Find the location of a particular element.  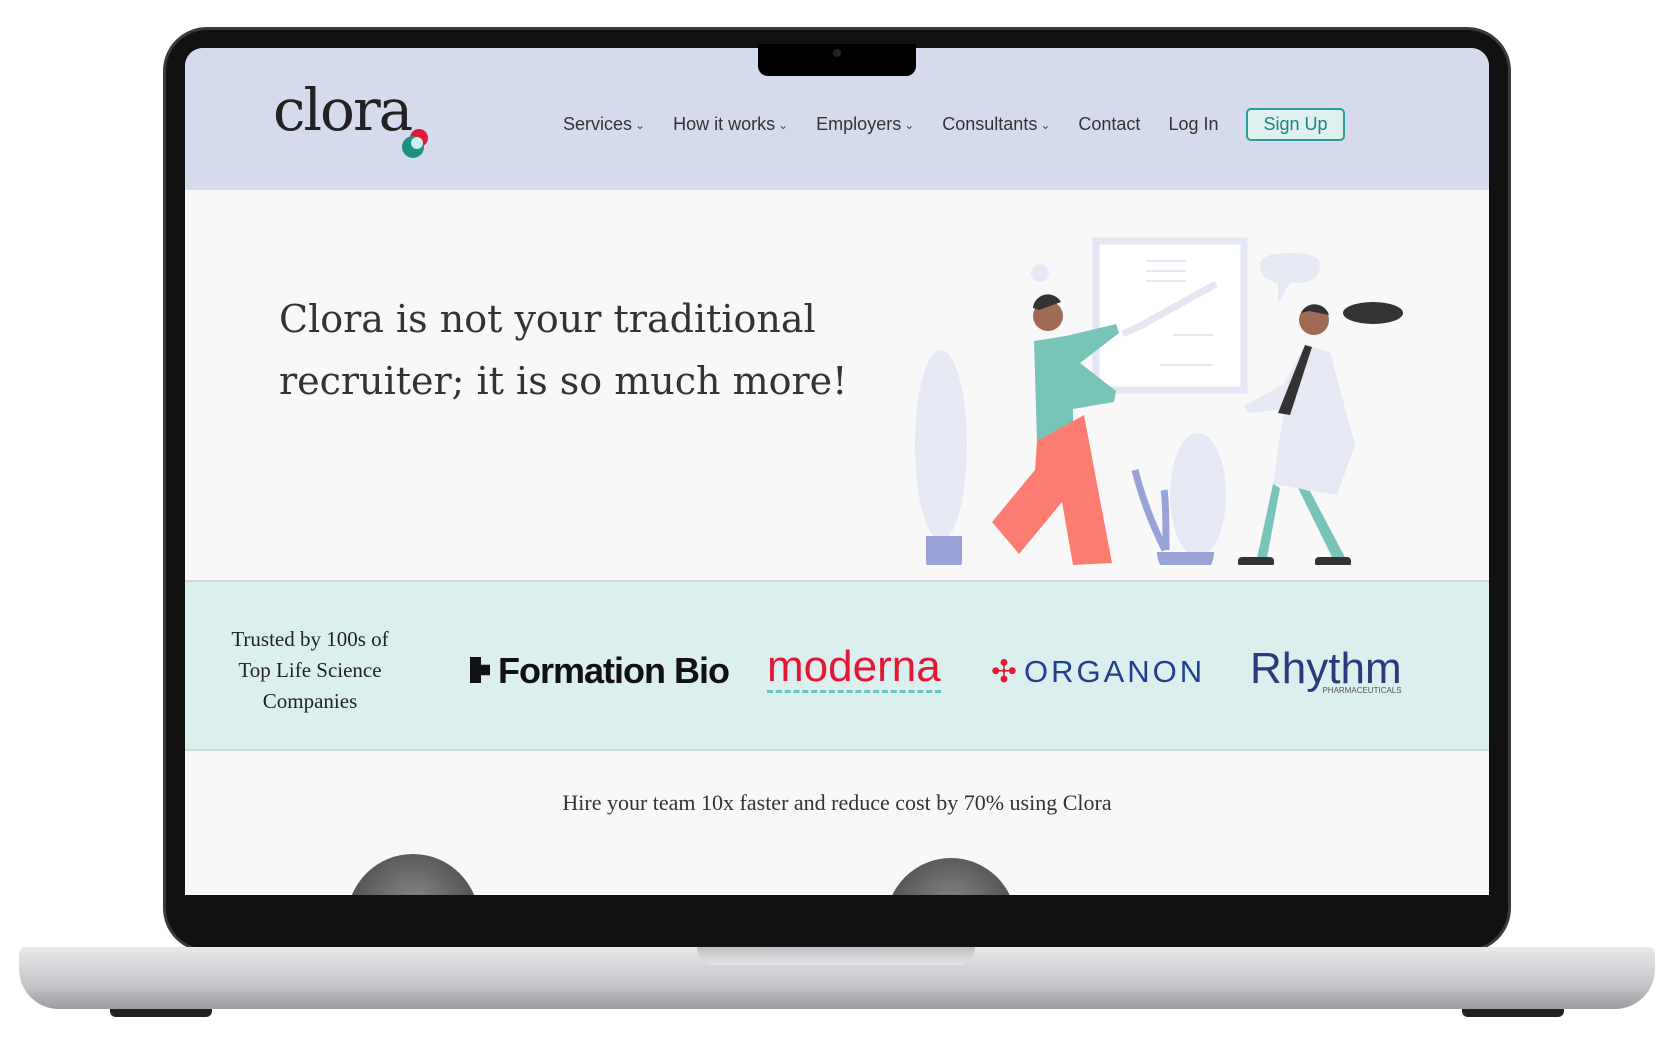

person-pants is located at coordinates (1052, 490).